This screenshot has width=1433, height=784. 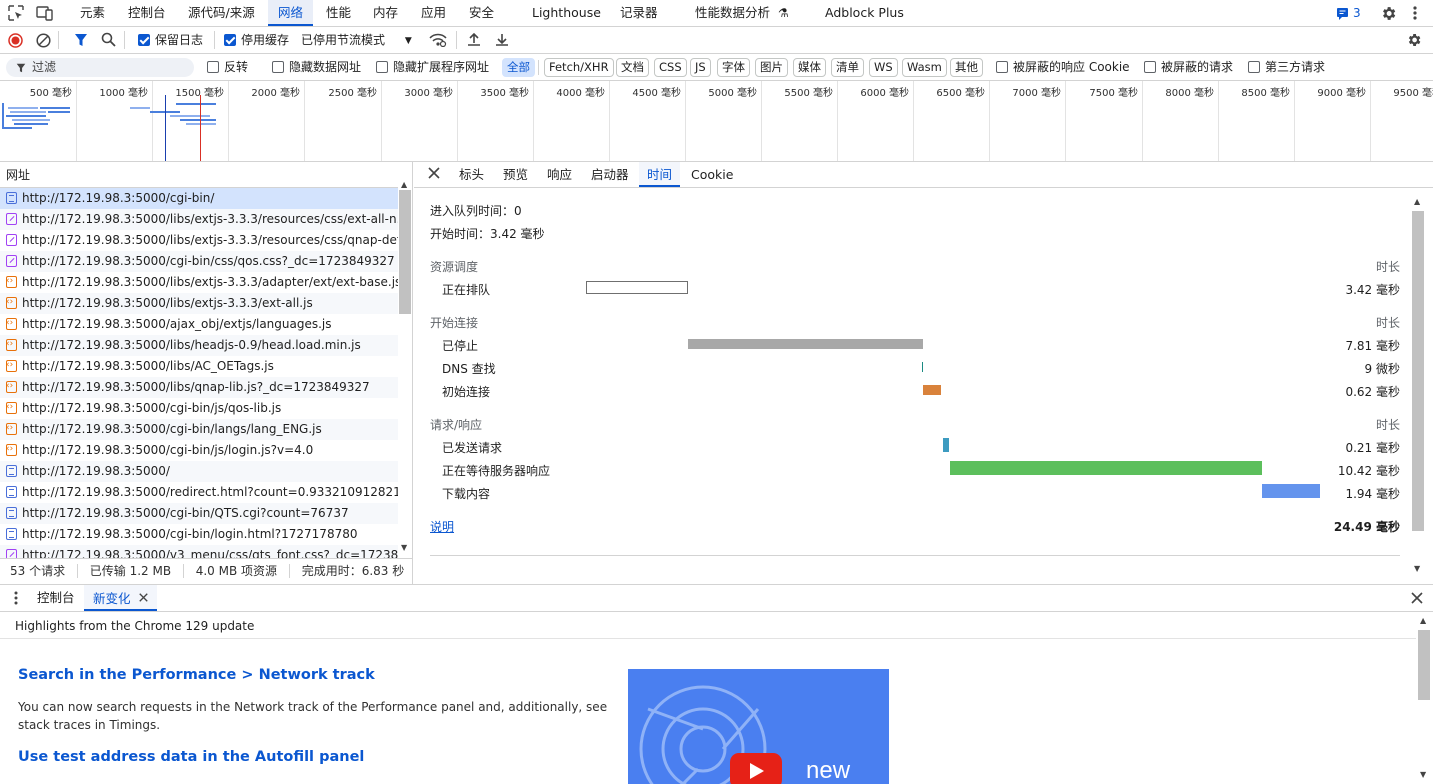 I want to click on started-at: 开始时间：3.42 毫秒, so click(x=487, y=234).